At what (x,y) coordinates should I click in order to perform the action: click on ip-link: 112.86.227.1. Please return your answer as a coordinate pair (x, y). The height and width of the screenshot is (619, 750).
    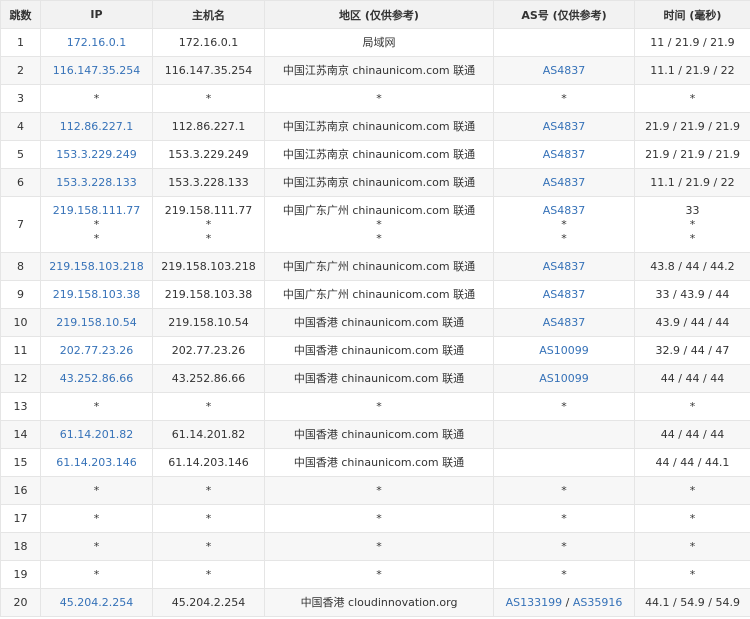
    Looking at the image, I should click on (97, 127).